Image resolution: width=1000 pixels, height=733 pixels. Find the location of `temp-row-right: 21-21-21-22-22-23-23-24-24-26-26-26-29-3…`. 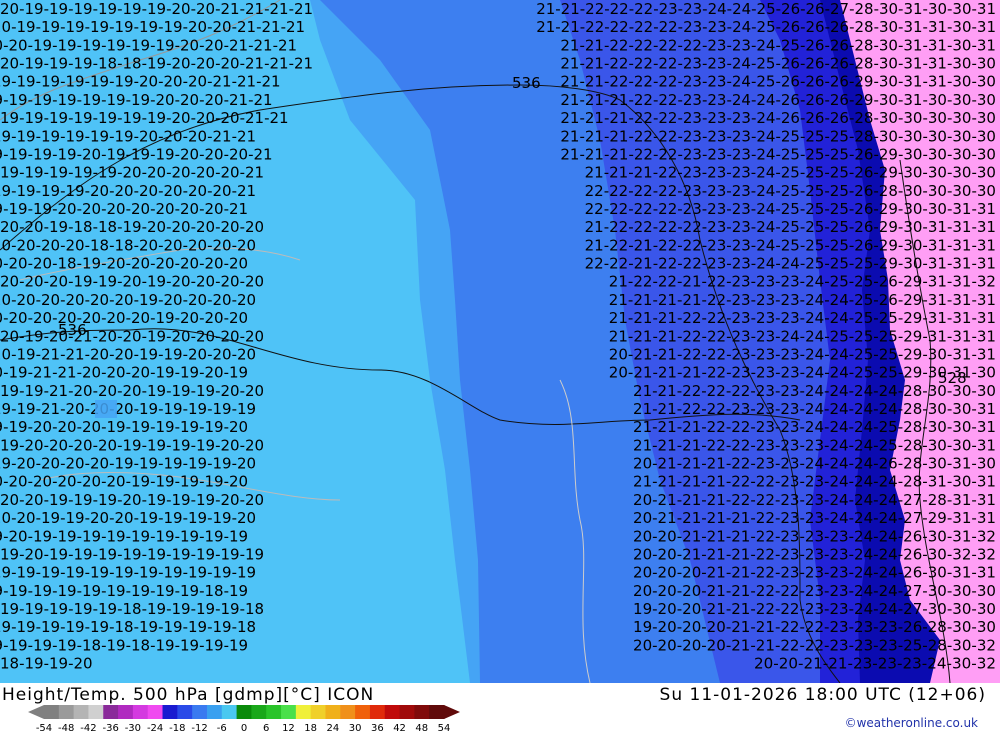

temp-row-right: 21-21-21-22-22-23-23-24-24-26-26-26-29-3… is located at coordinates (778, 100).